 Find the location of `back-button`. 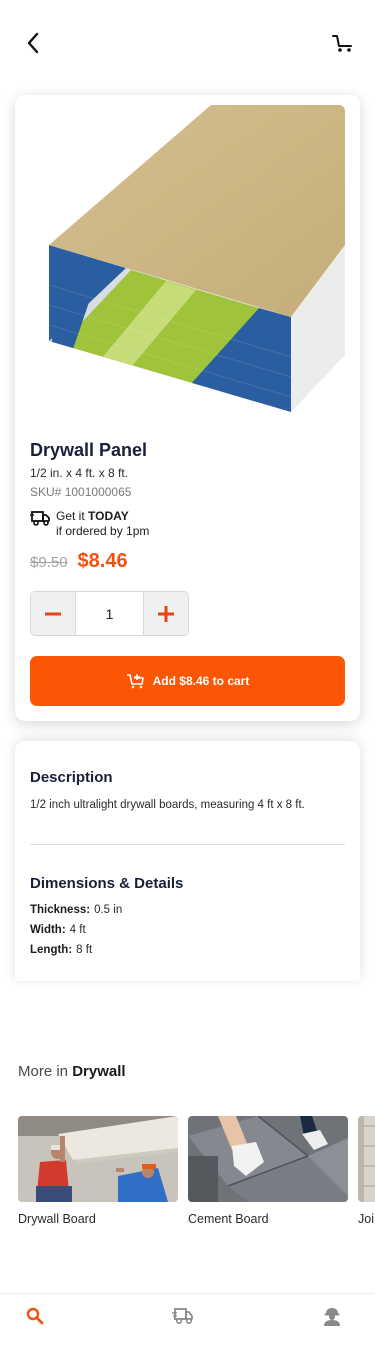

back-button is located at coordinates (33, 43).